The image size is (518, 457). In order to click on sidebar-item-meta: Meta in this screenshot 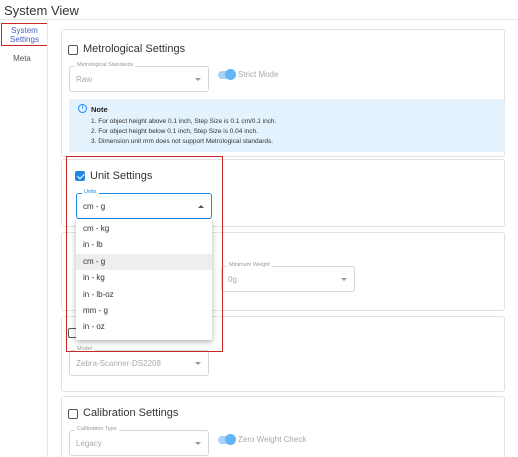, I will do `click(22, 58)`.